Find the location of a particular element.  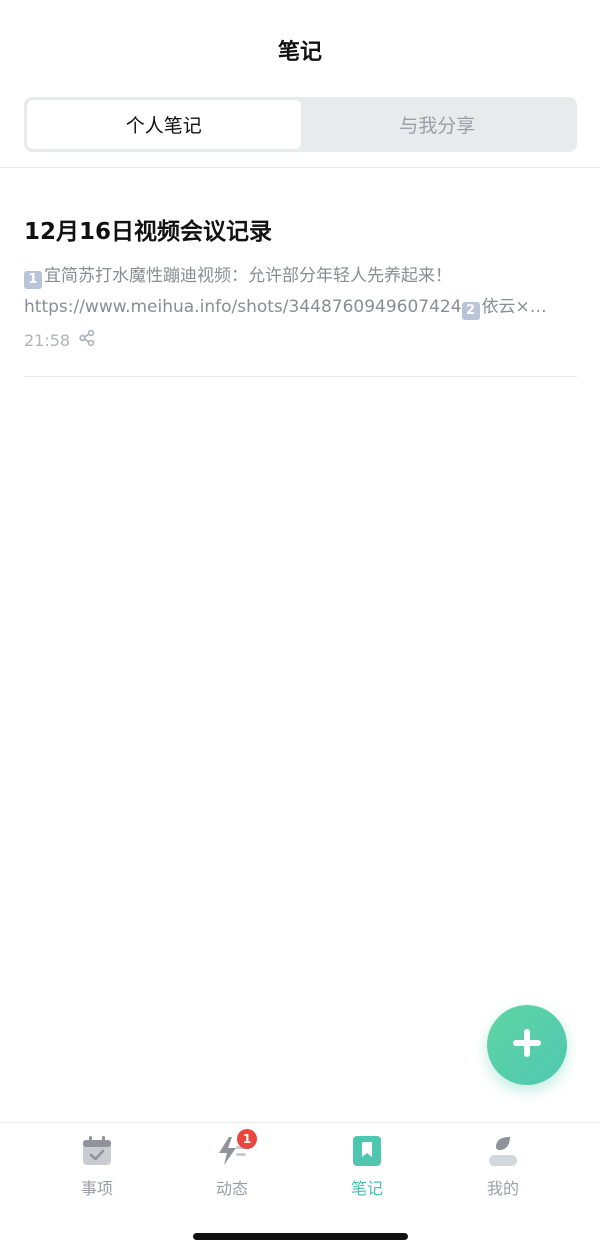

note-preview-line-1: 1 宜简苏打水魔性蹦迪视频：允许部分年轻人先养起来！ is located at coordinates (300, 275).